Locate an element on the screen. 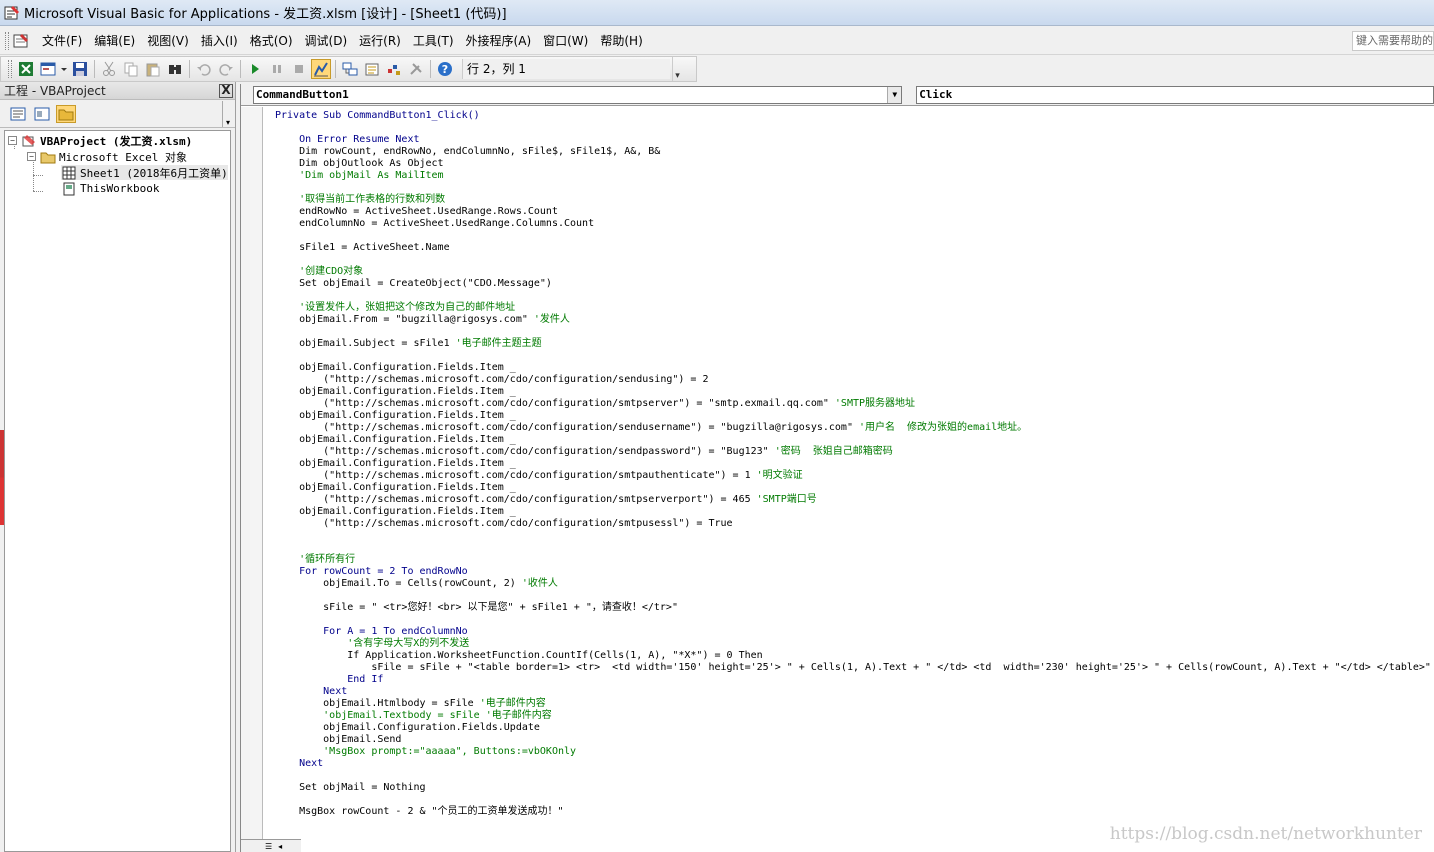 This screenshot has width=1434, height=852. code-line: '设置发件人，张姐把这个修改为自己的邮件地址 is located at coordinates (854, 308).